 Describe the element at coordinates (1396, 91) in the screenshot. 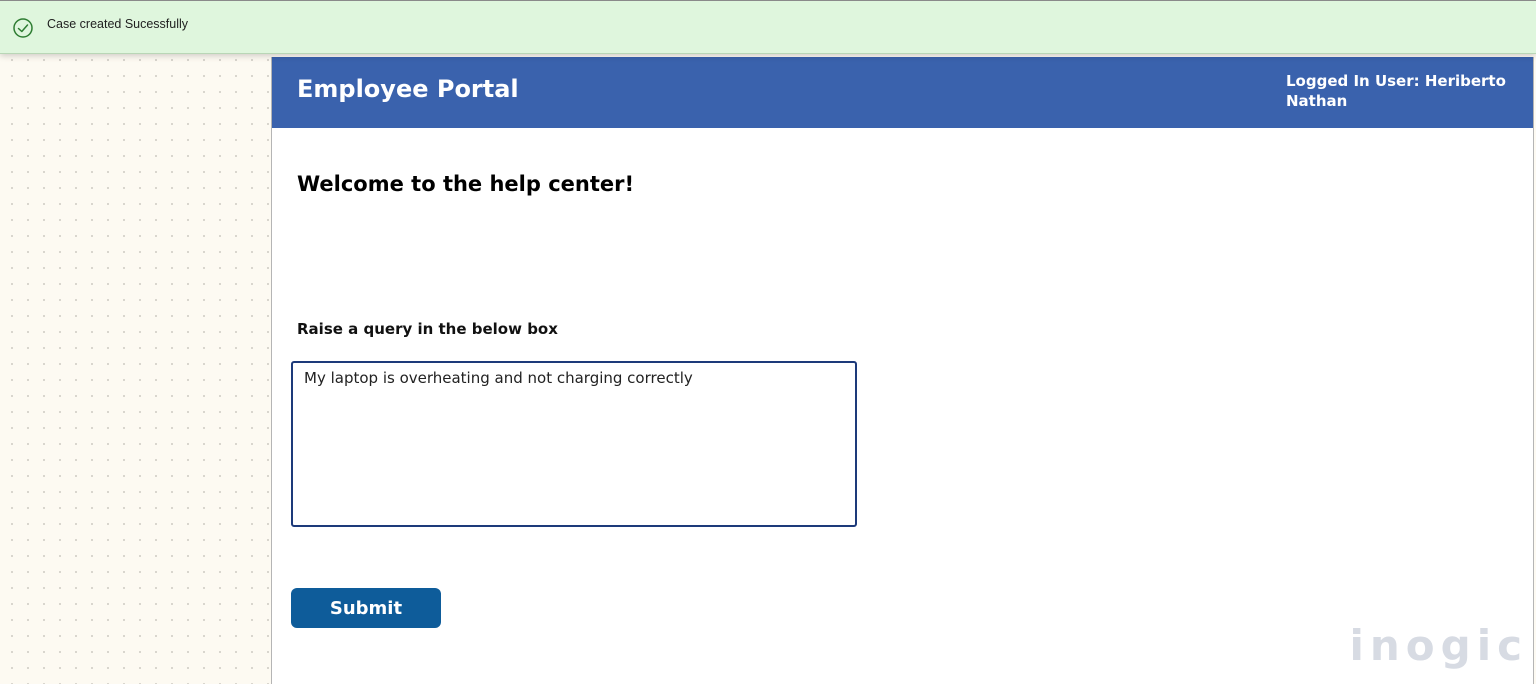

I see `logged-in-user: Logged In User: Heriberto Nathan` at that location.